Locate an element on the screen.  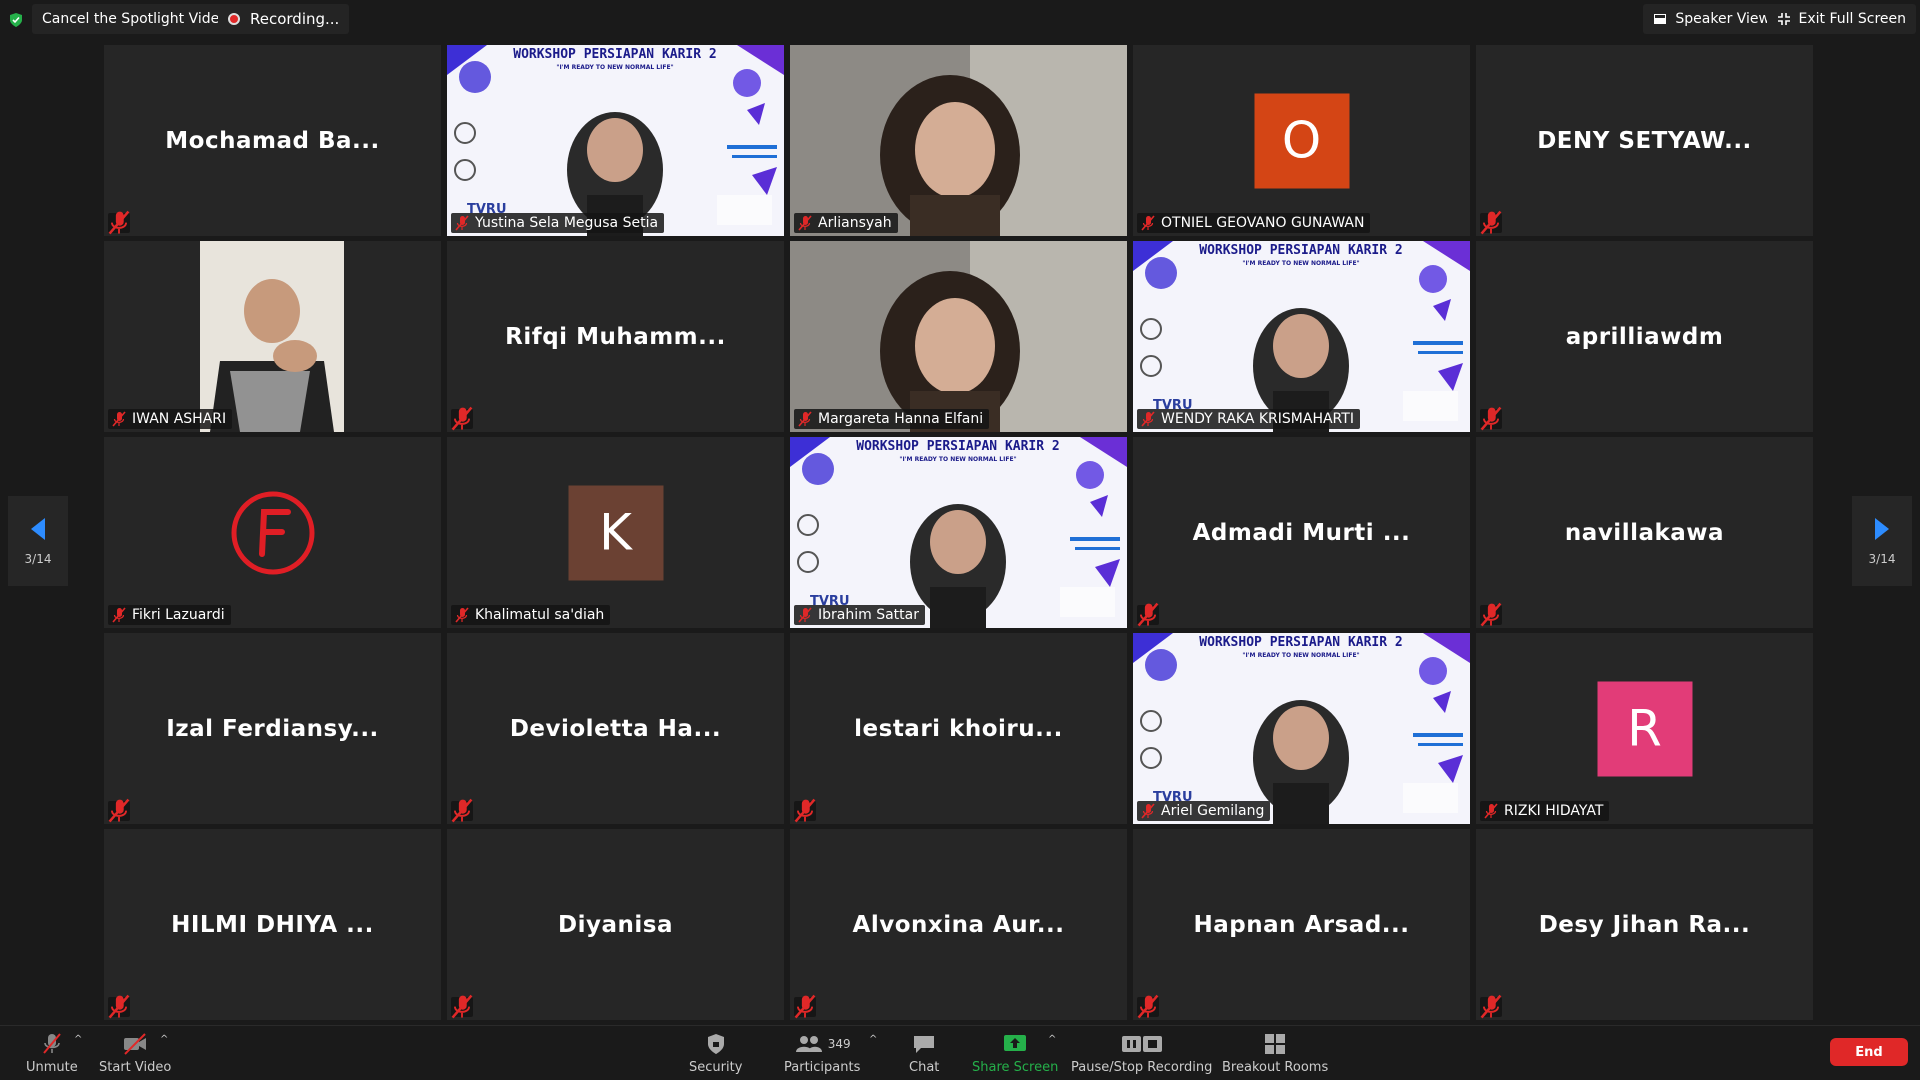
participant-name: Fikri Lazuardi is located at coordinates (178, 615).